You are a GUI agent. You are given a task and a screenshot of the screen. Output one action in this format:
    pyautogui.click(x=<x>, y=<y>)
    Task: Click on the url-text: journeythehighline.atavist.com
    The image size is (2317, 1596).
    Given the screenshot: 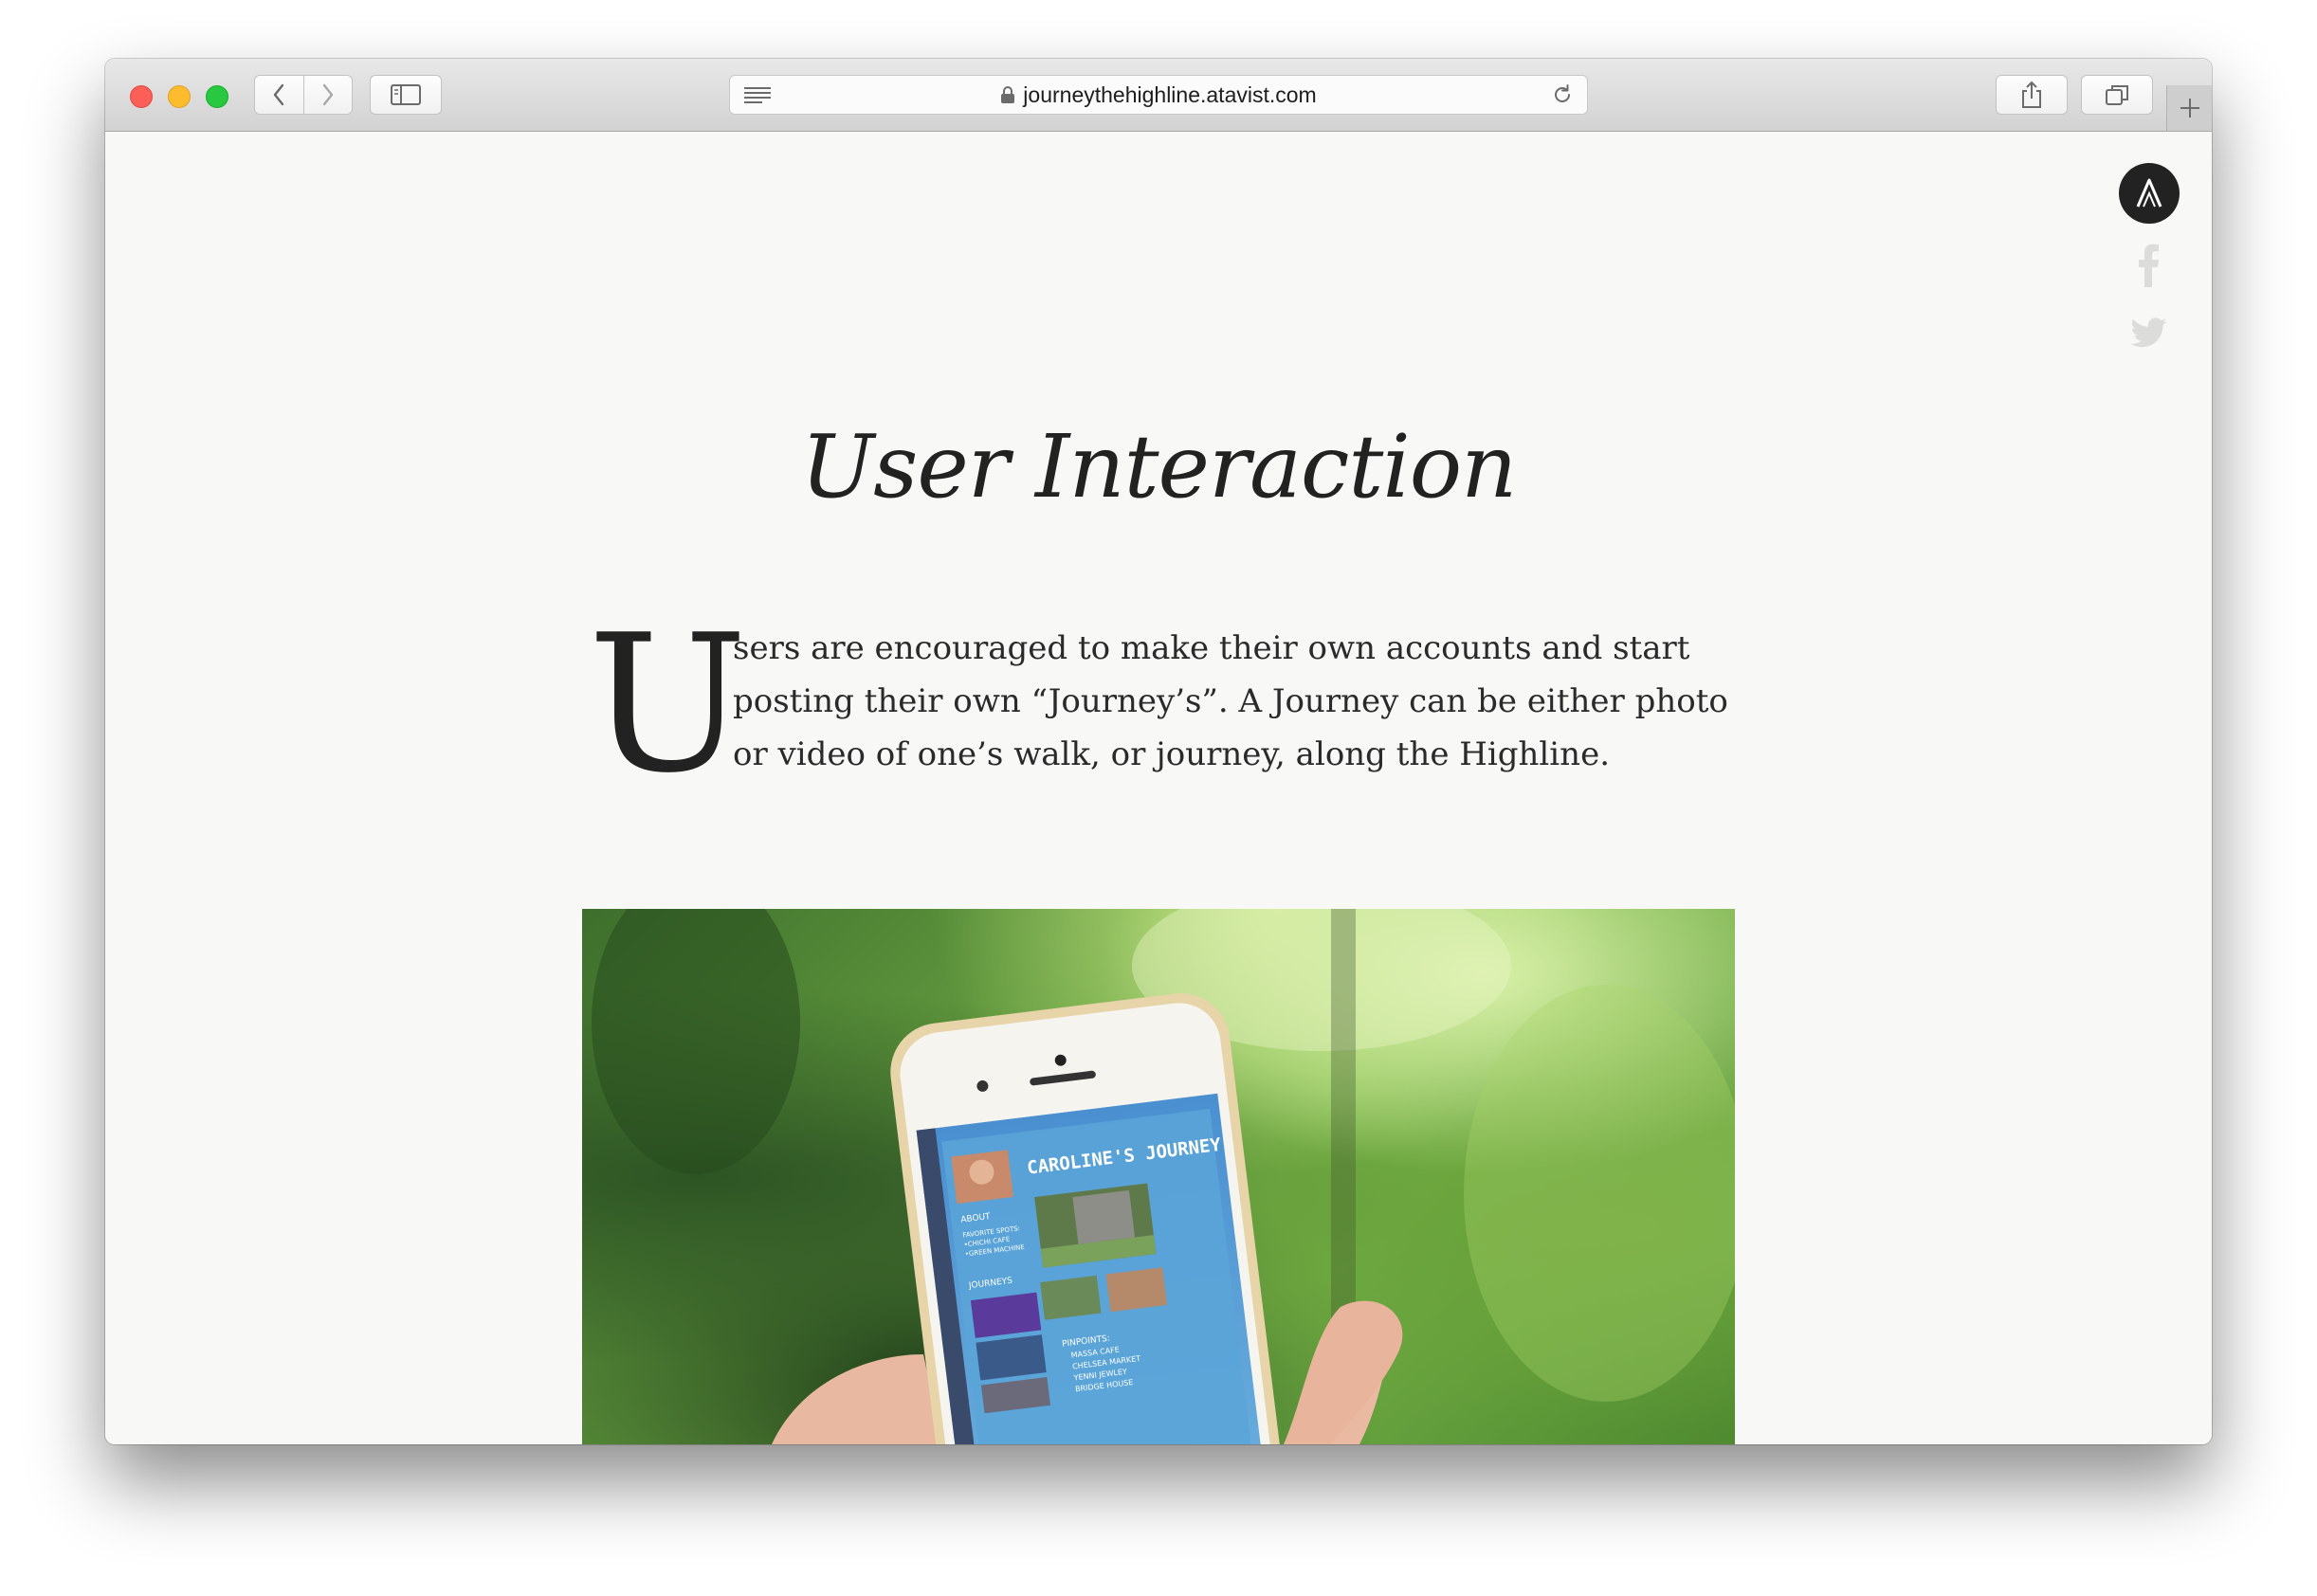 What is the action you would take?
    pyautogui.click(x=1170, y=95)
    